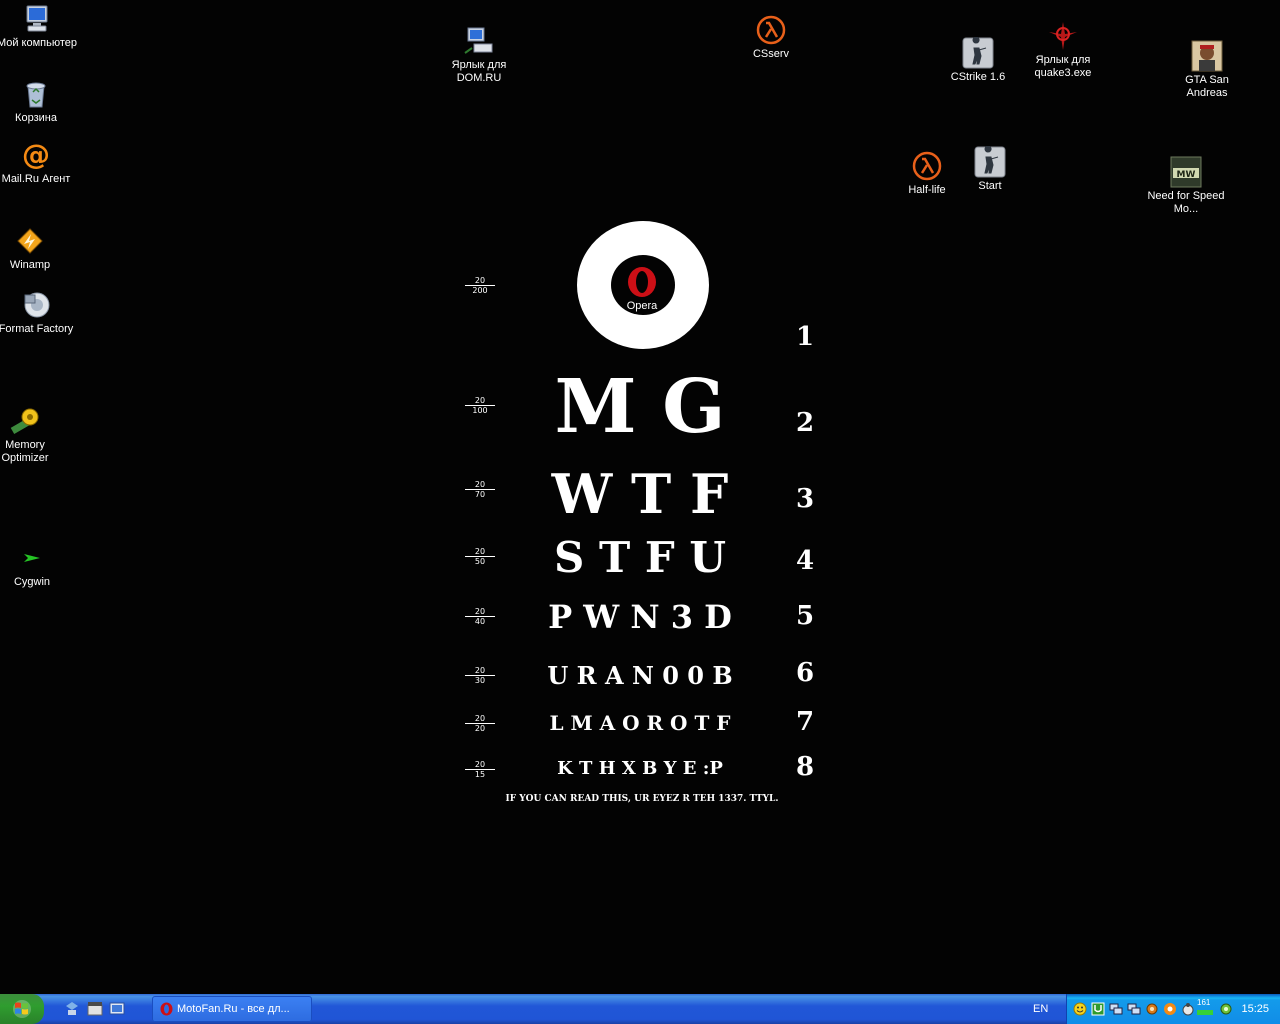 This screenshot has width=1280, height=1024. Describe the element at coordinates (640, 557) in the screenshot. I see `chart-row-4: S T F U` at that location.